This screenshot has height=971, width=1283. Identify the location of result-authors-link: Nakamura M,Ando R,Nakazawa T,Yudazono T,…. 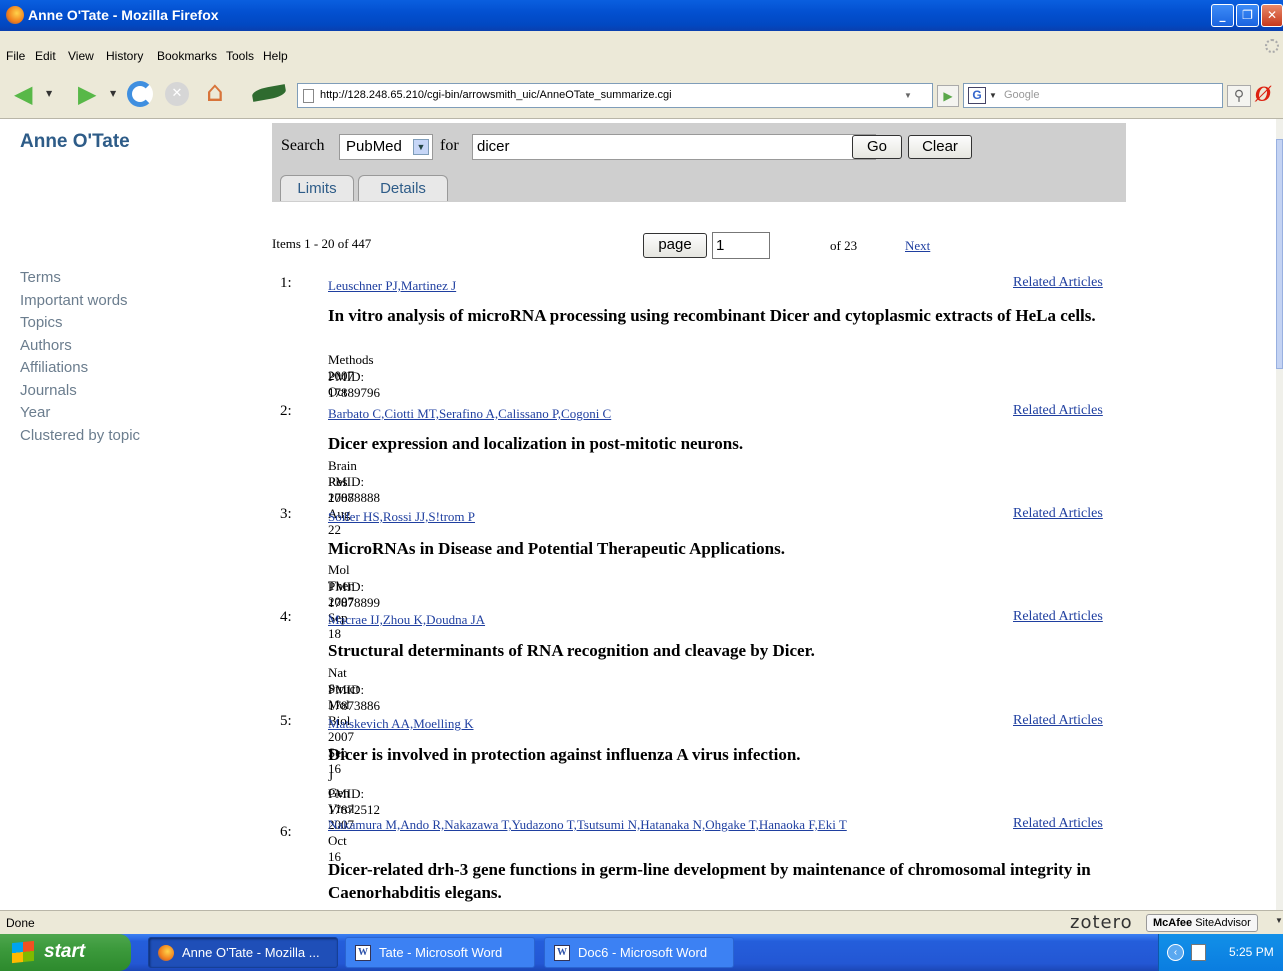
(600, 824).